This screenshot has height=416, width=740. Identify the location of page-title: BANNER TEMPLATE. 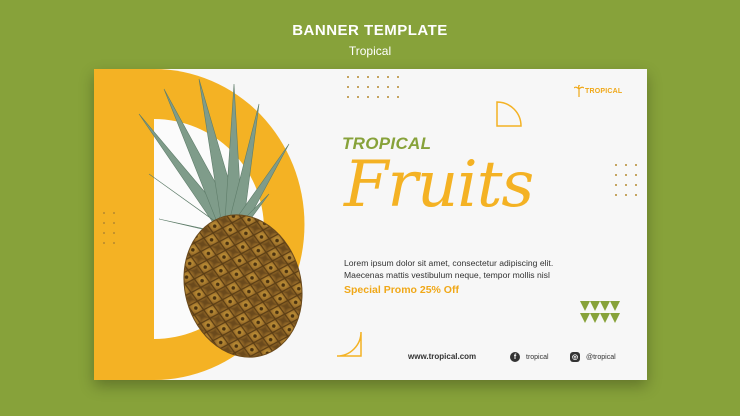
(370, 30).